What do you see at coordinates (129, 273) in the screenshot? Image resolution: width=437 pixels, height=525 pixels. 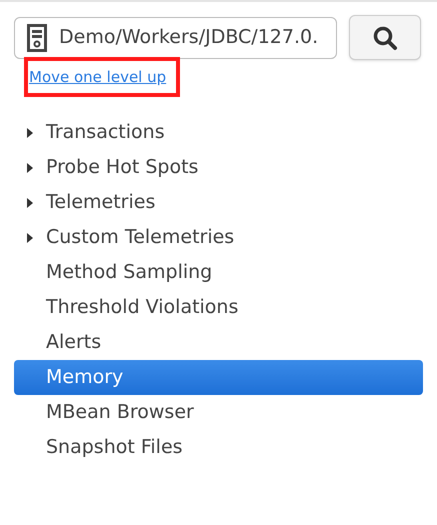 I see `tree-item-label: Method Sampling` at bounding box center [129, 273].